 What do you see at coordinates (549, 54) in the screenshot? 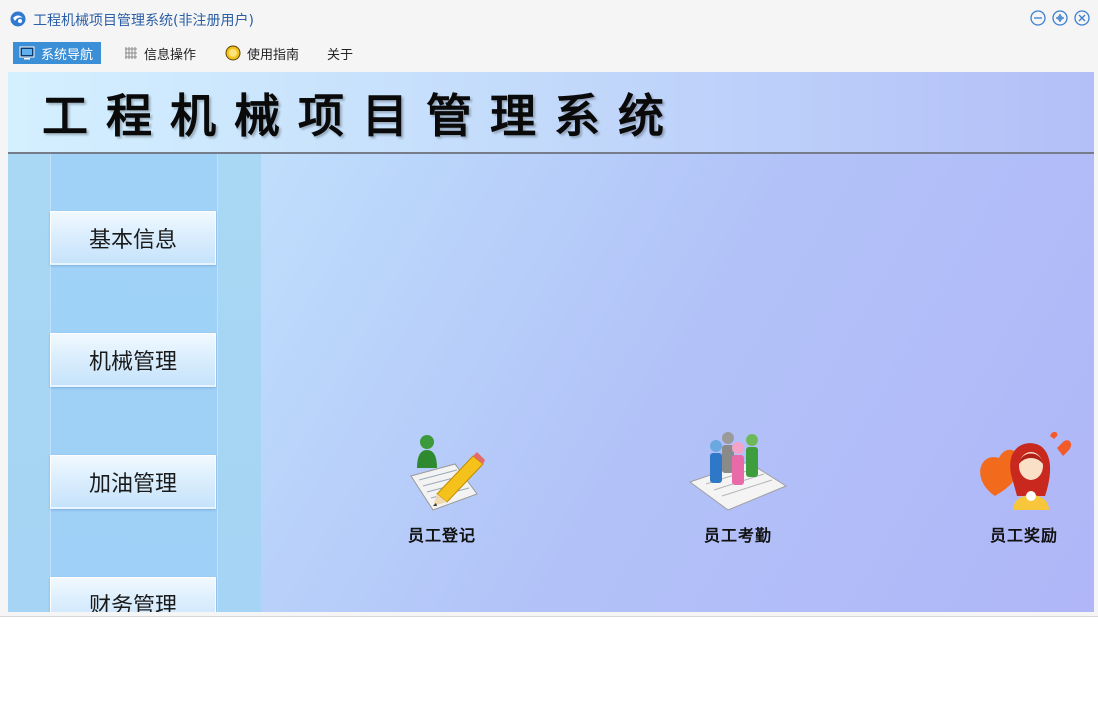
I see `menu-bar: 系统导航 信息操作 使用指南 关于` at bounding box center [549, 54].